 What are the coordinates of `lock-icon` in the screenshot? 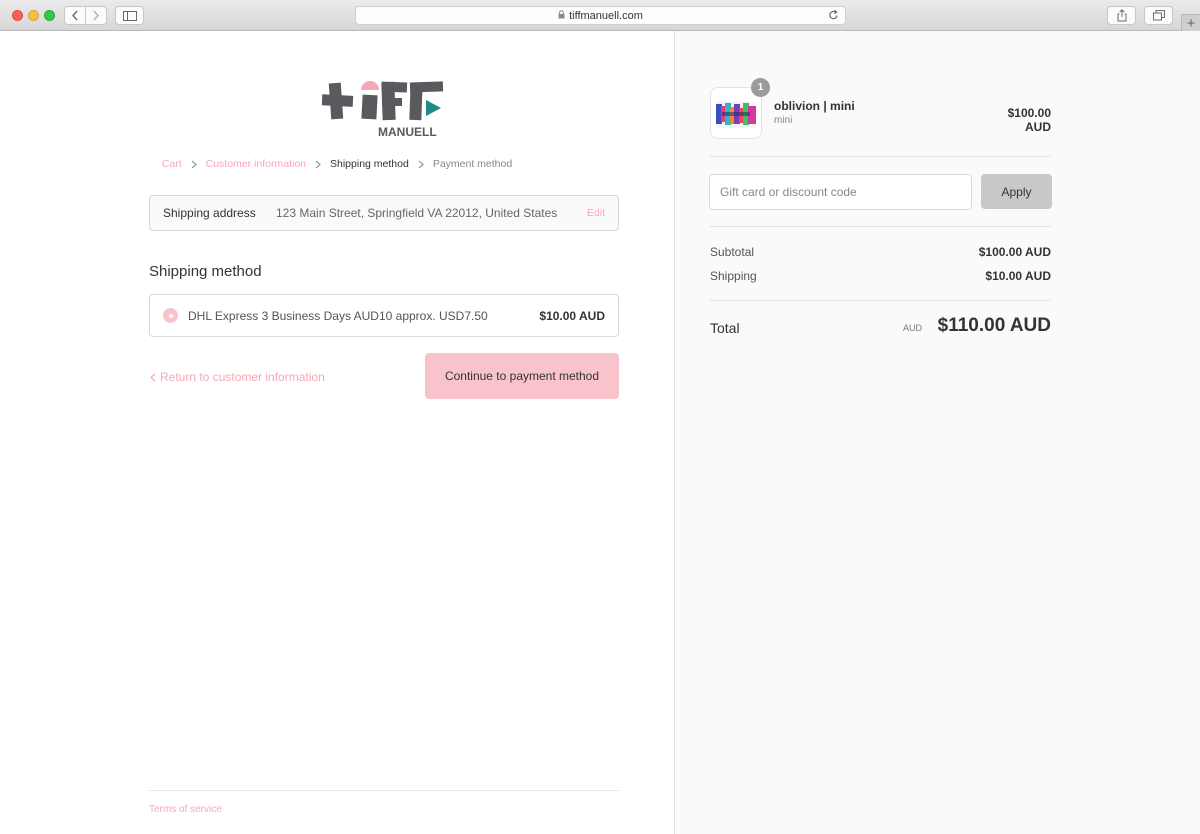 It's located at (561, 15).